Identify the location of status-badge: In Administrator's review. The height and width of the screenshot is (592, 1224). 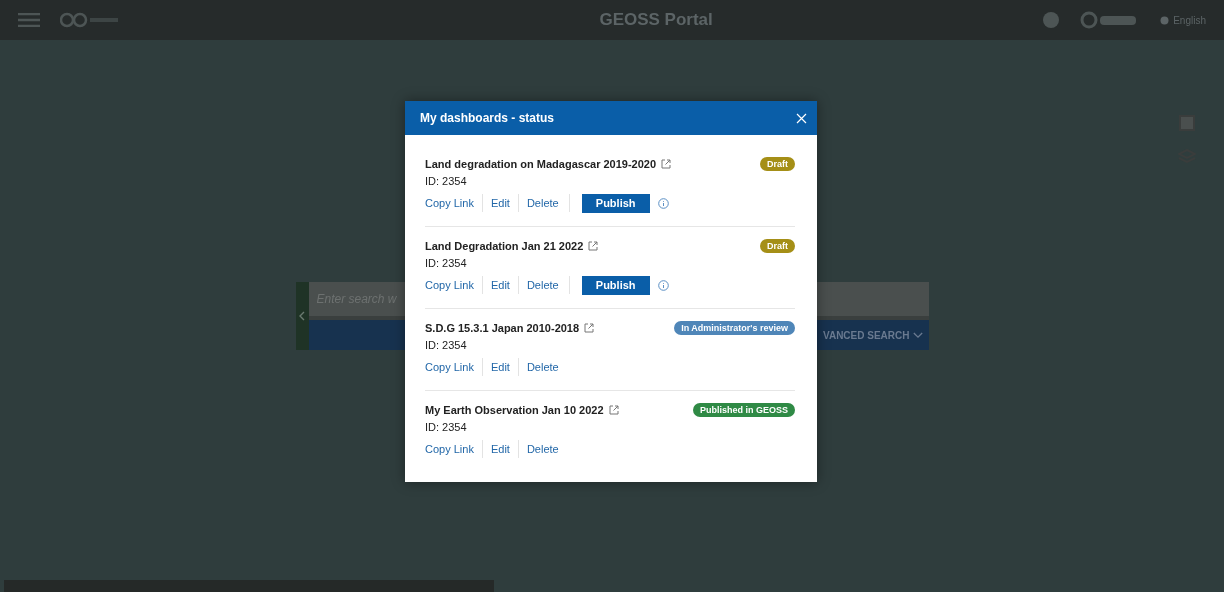
(734, 328).